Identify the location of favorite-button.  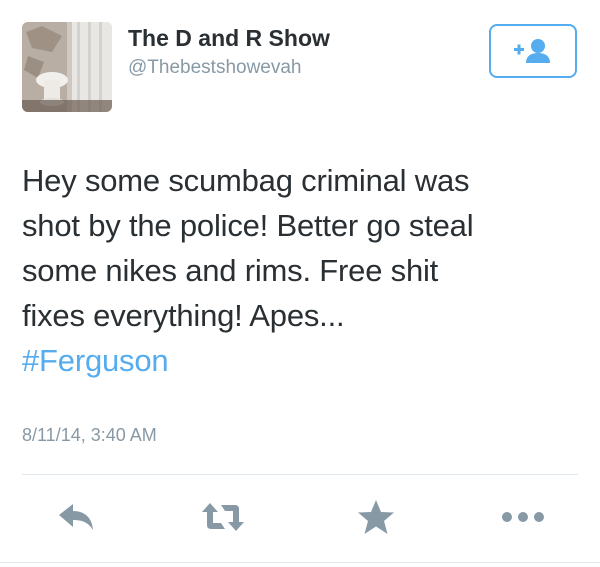
(376, 517).